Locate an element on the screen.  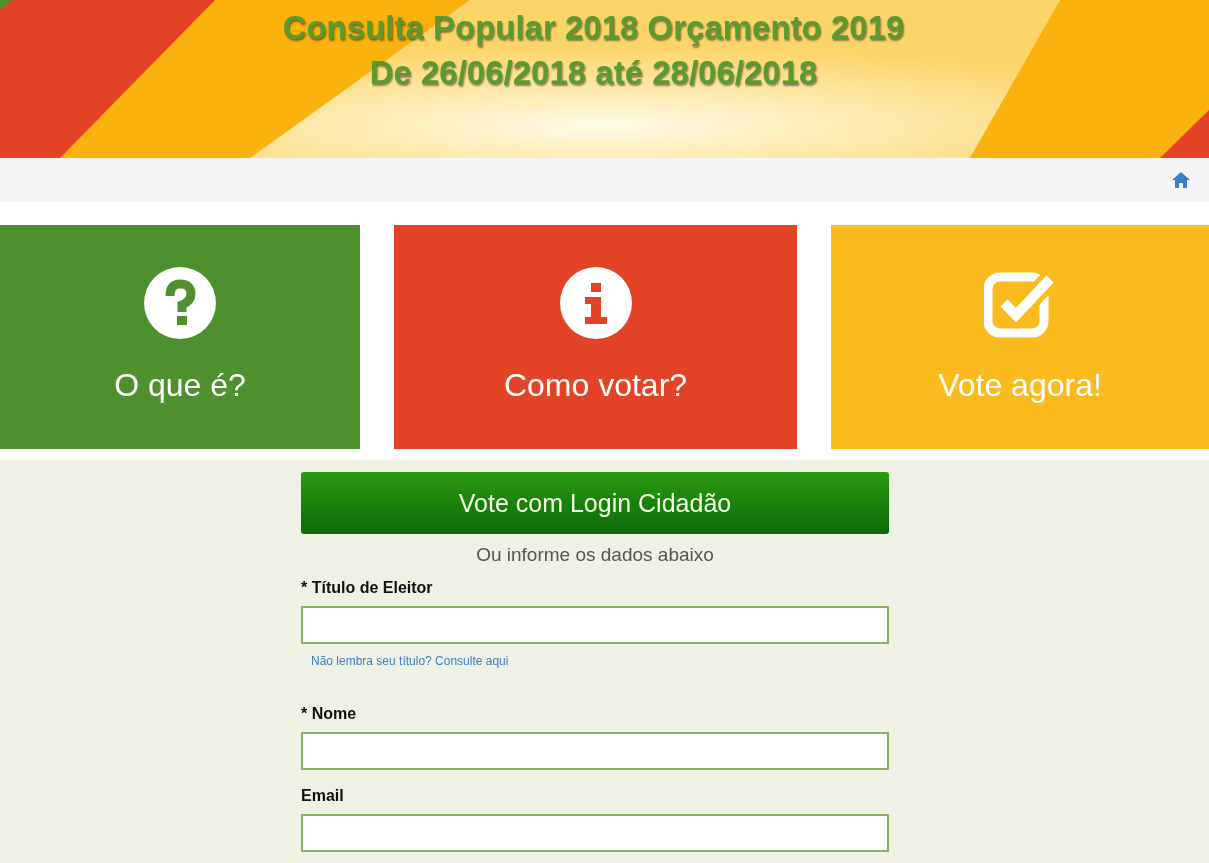
divider-text: Ou informe os dados abaixo is located at coordinates (595, 555).